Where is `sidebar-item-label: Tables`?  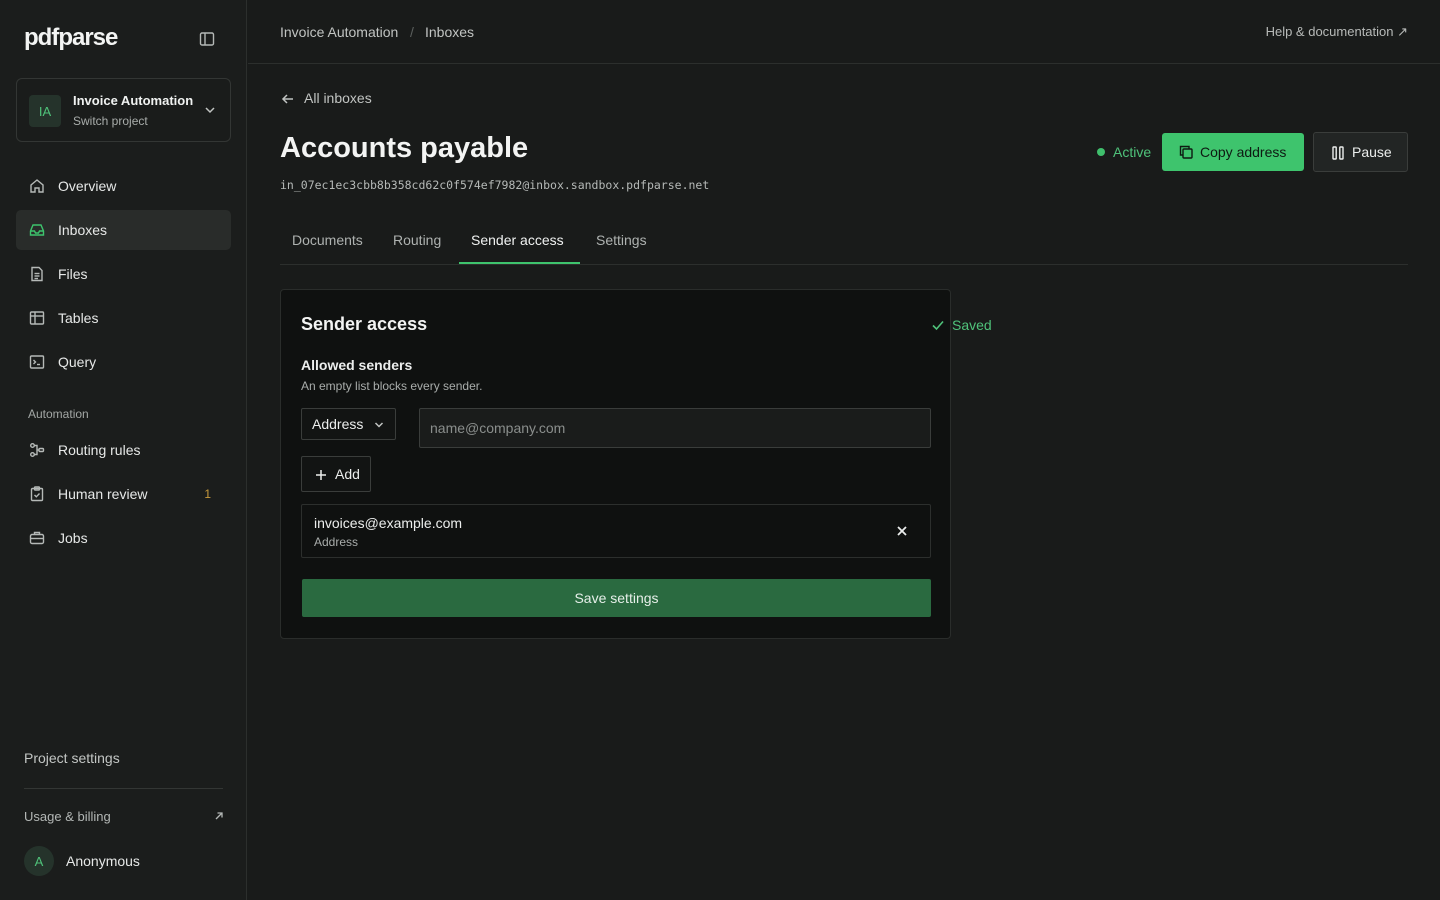
sidebar-item-label: Tables is located at coordinates (78, 318).